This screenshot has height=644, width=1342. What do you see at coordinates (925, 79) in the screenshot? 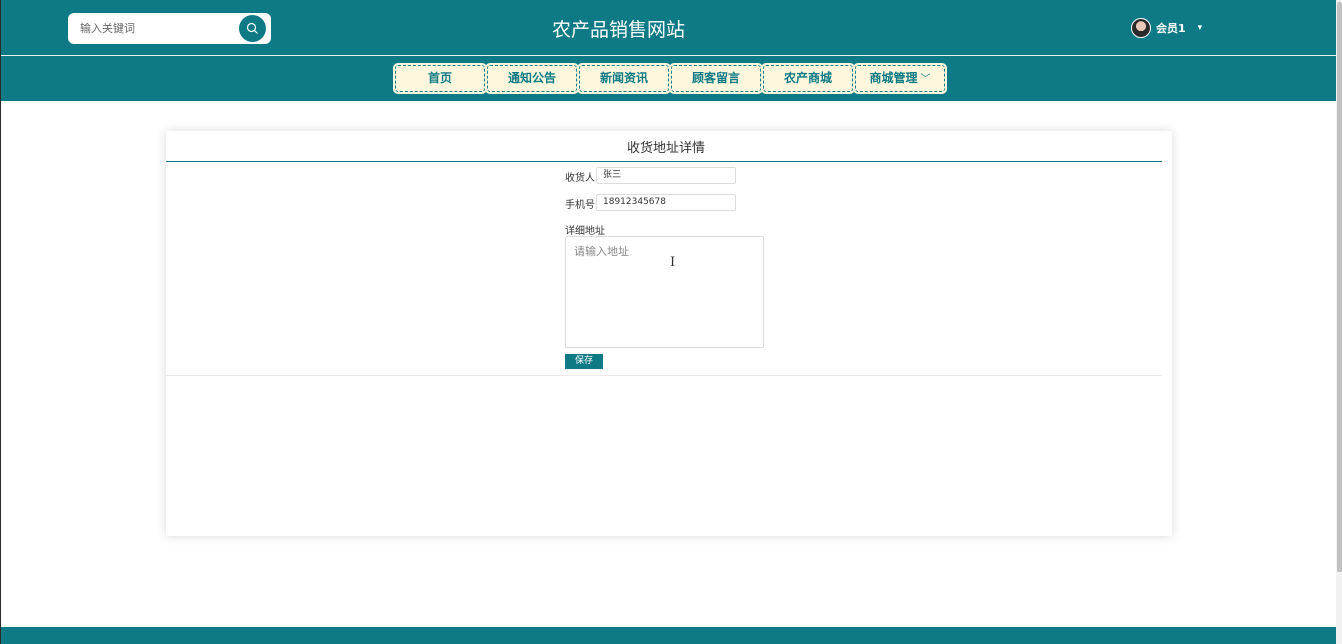
I see `chevron-down-icon: ﹀` at bounding box center [925, 79].